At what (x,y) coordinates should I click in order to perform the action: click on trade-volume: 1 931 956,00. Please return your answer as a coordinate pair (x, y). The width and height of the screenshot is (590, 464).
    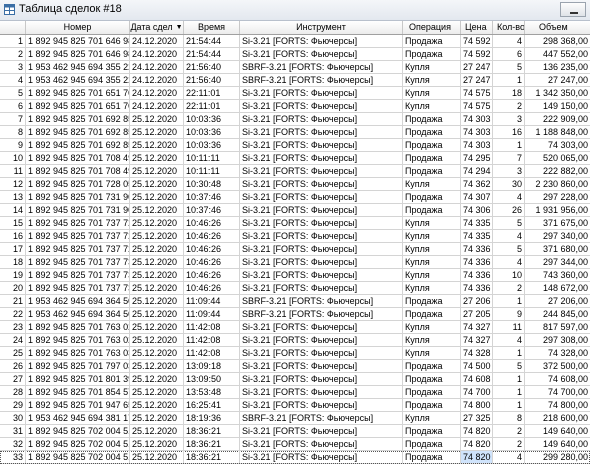
    Looking at the image, I should click on (561, 210).